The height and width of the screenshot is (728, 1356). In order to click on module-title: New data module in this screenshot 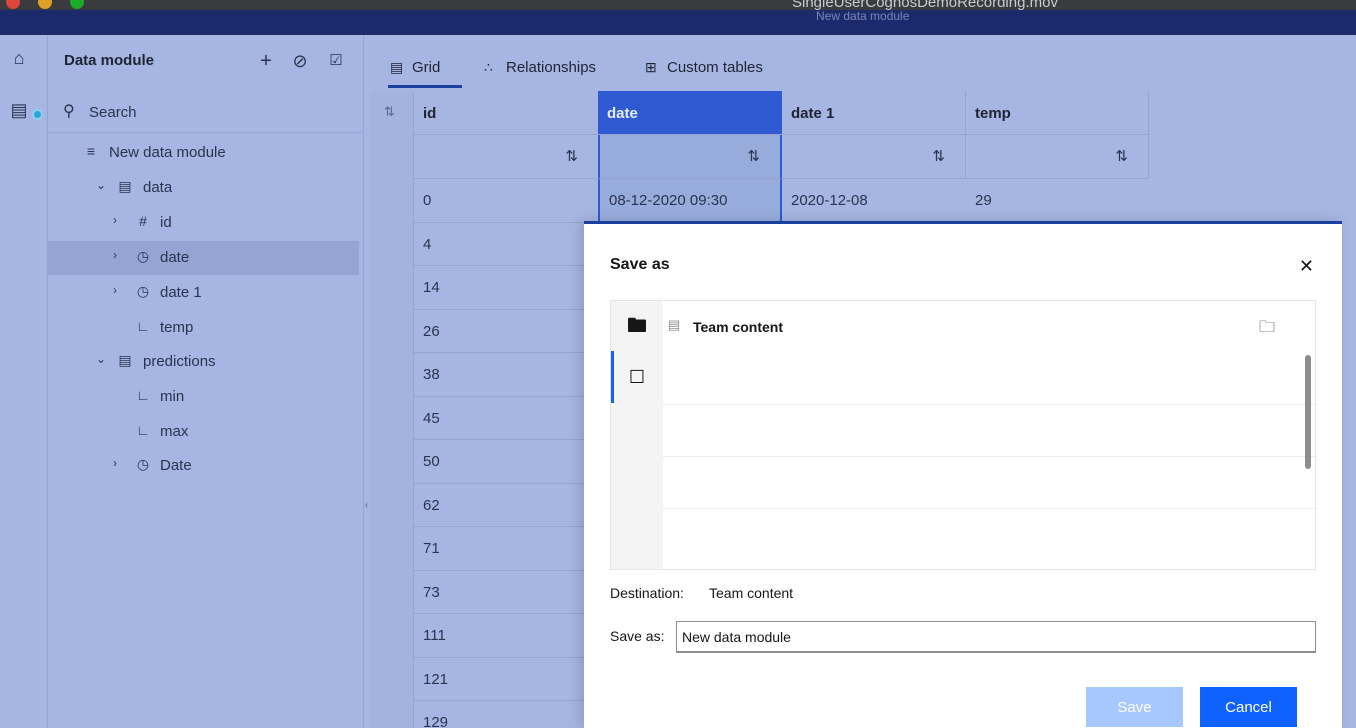, I will do `click(863, 16)`.